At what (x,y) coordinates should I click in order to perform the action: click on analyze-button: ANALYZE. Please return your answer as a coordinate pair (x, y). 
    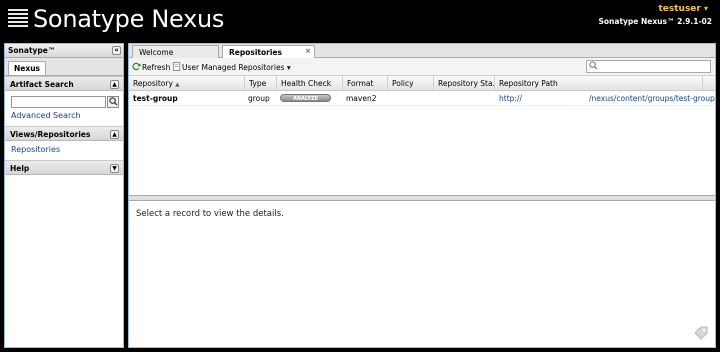
    Looking at the image, I should click on (305, 98).